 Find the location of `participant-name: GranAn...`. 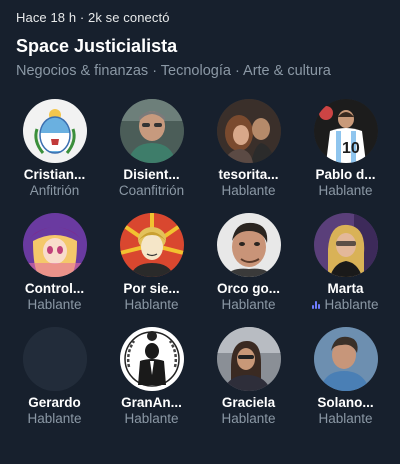

participant-name: GranAn... is located at coordinates (151, 402).